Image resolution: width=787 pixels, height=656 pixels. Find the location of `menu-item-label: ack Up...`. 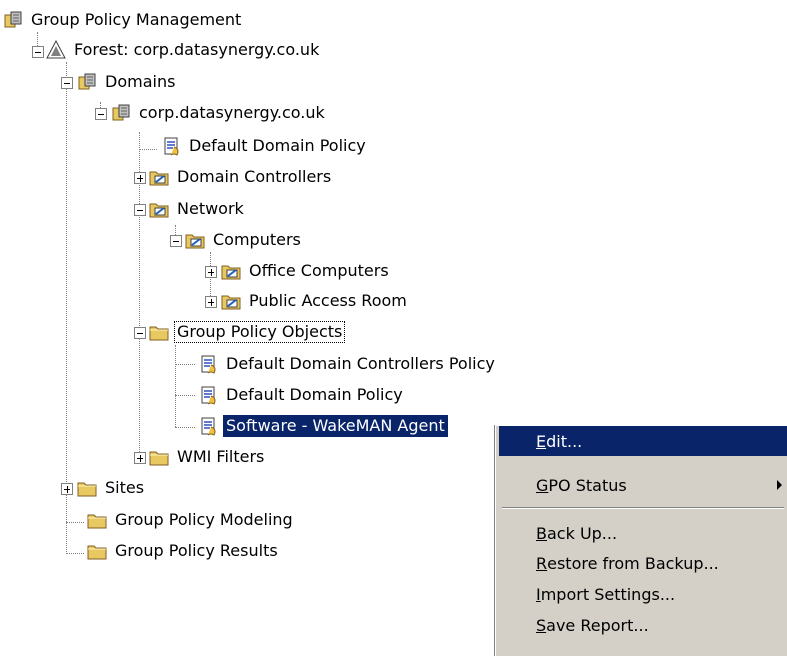

menu-item-label: ack Up... is located at coordinates (582, 533).